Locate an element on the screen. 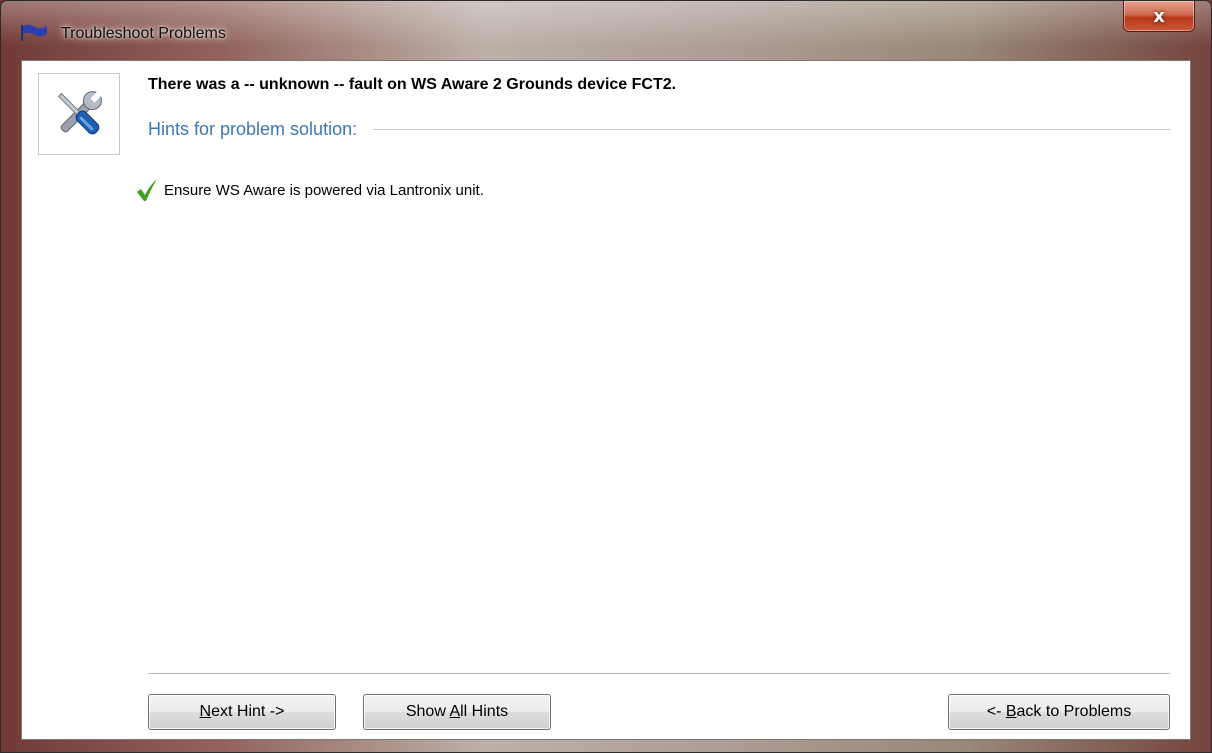 The height and width of the screenshot is (753, 1212). tools-icon is located at coordinates (79, 114).